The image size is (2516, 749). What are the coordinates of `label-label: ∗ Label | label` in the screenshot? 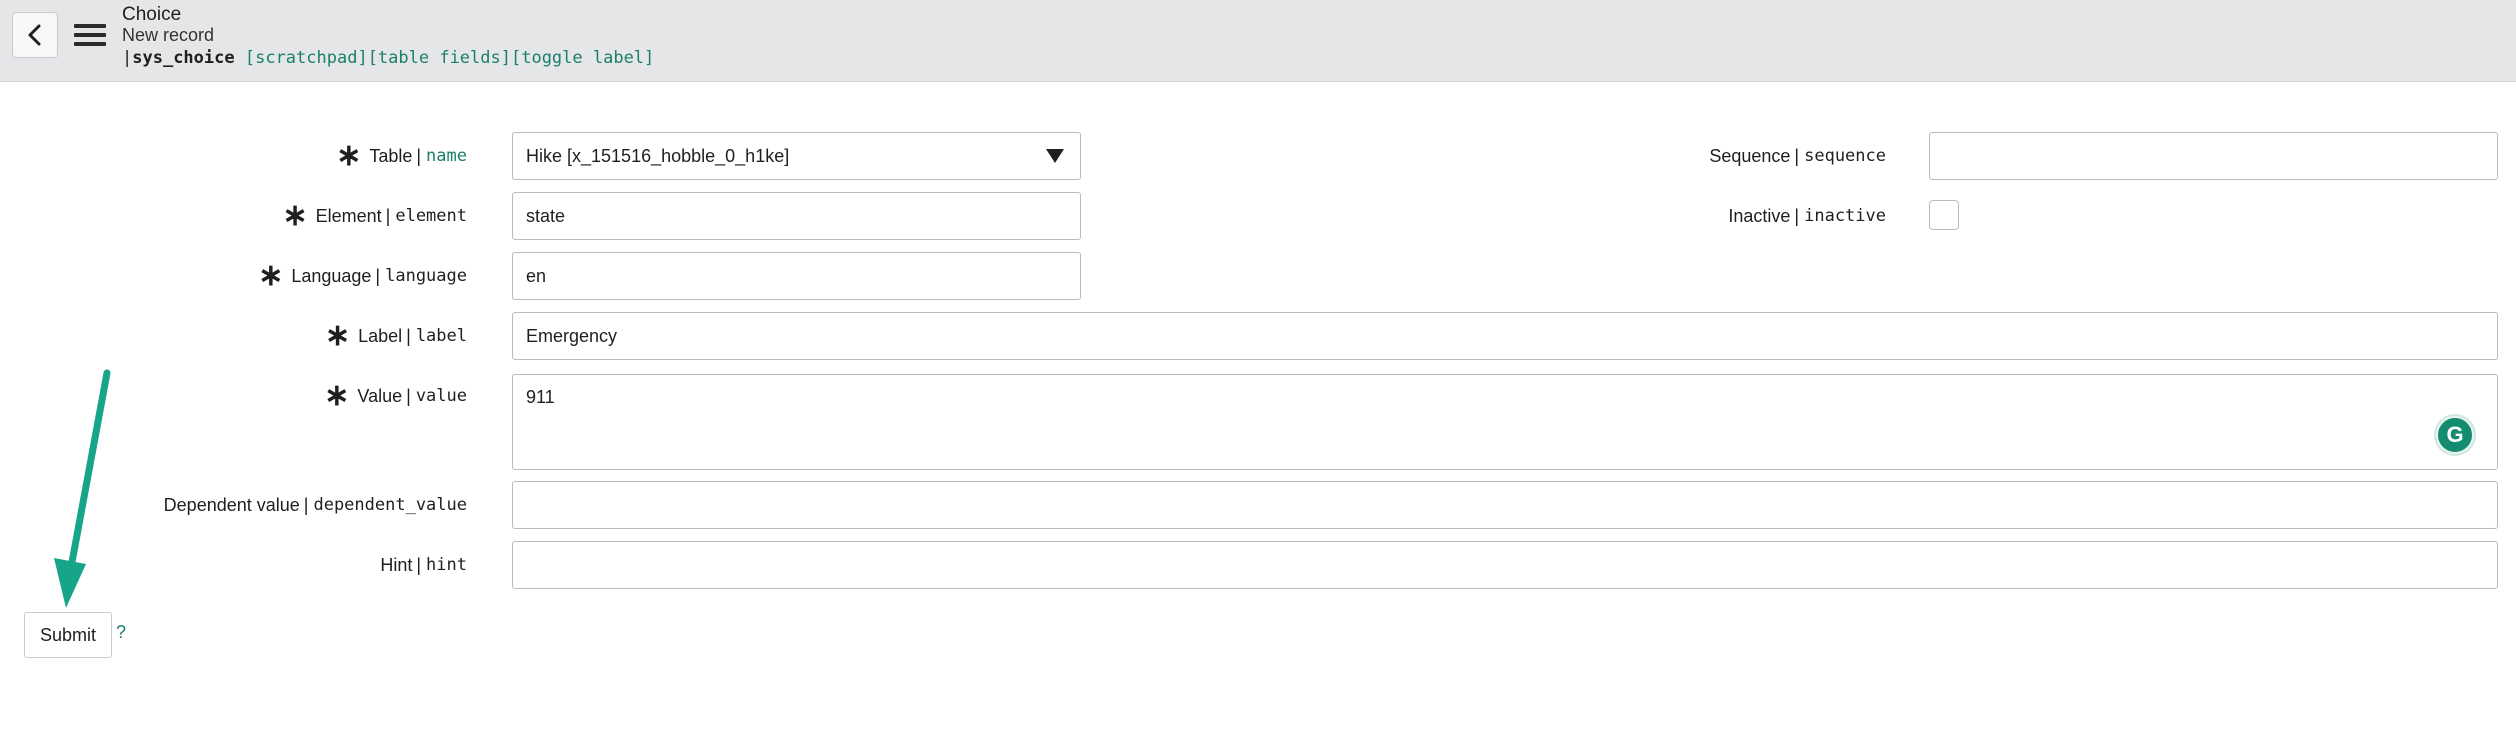 It's located at (395, 335).